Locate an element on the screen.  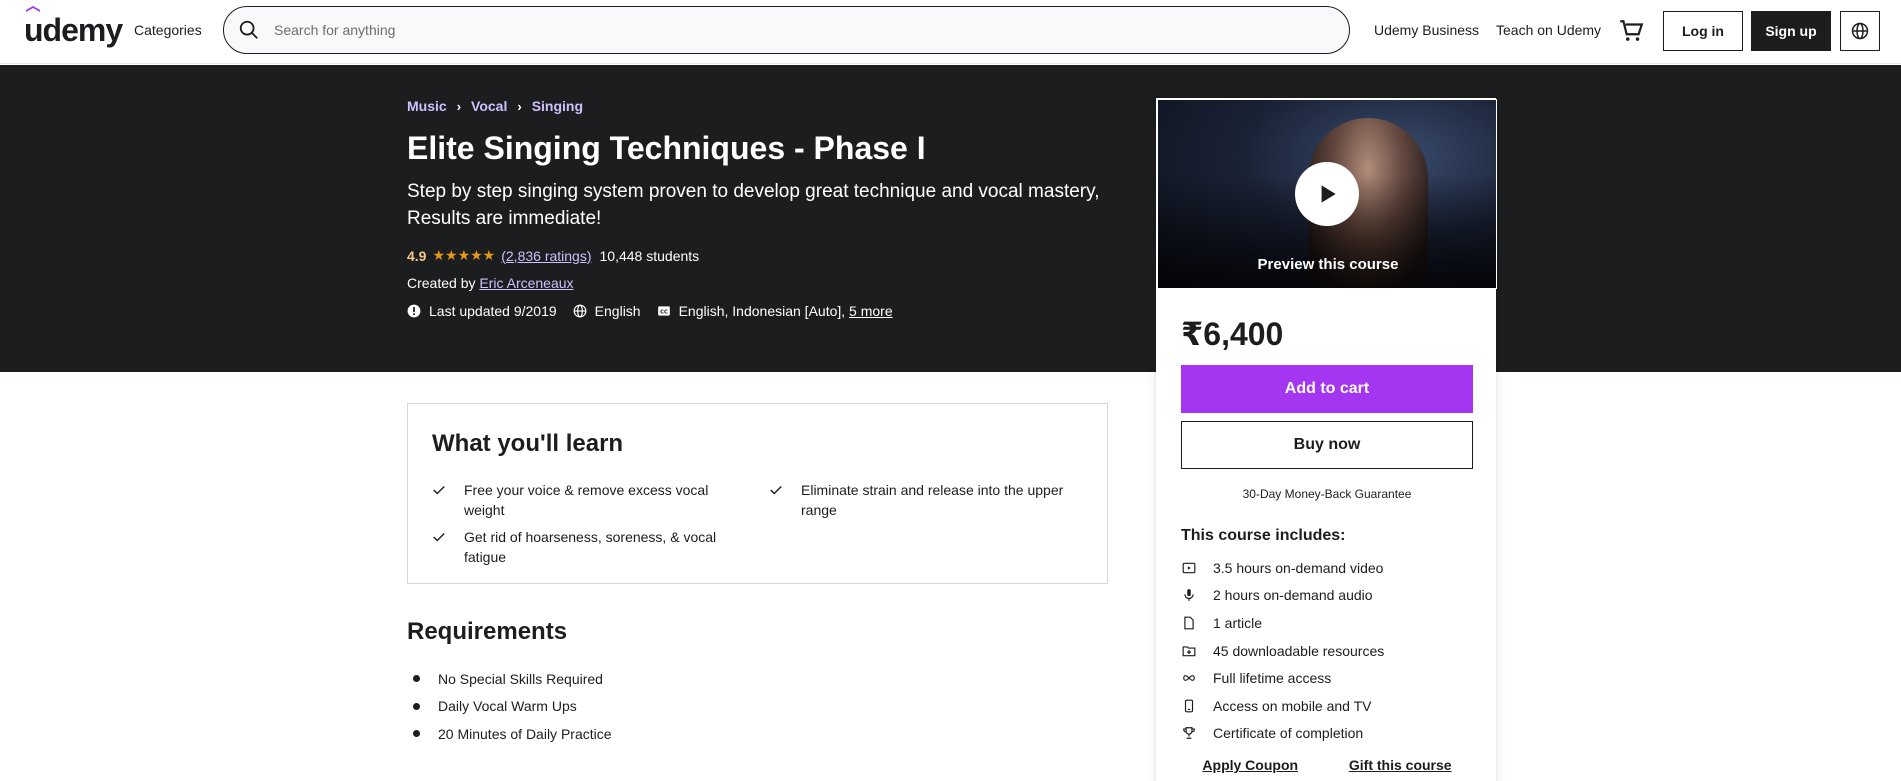
list-item: Certificate of completion is located at coordinates (1282, 734).